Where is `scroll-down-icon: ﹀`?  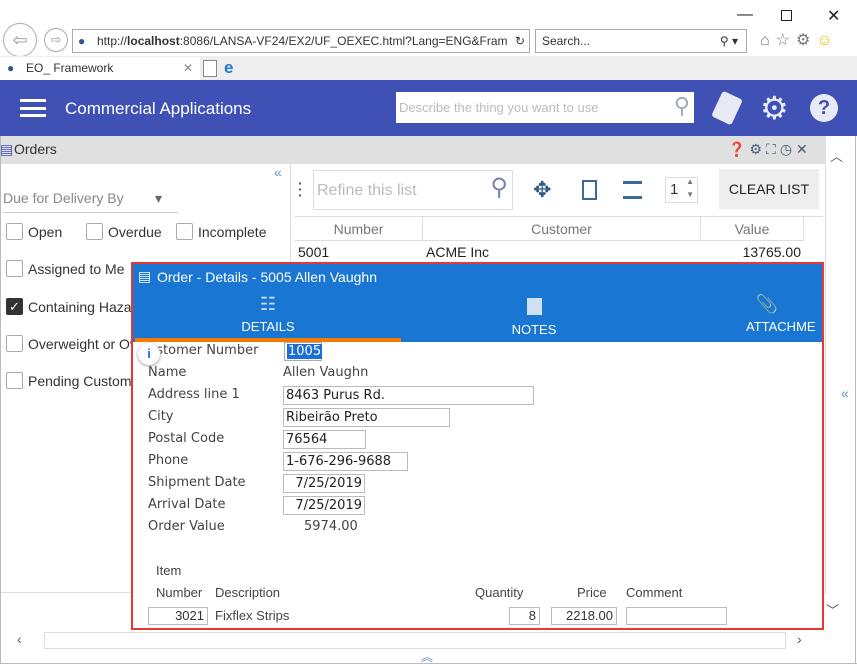 scroll-down-icon: ﹀ is located at coordinates (832, 609).